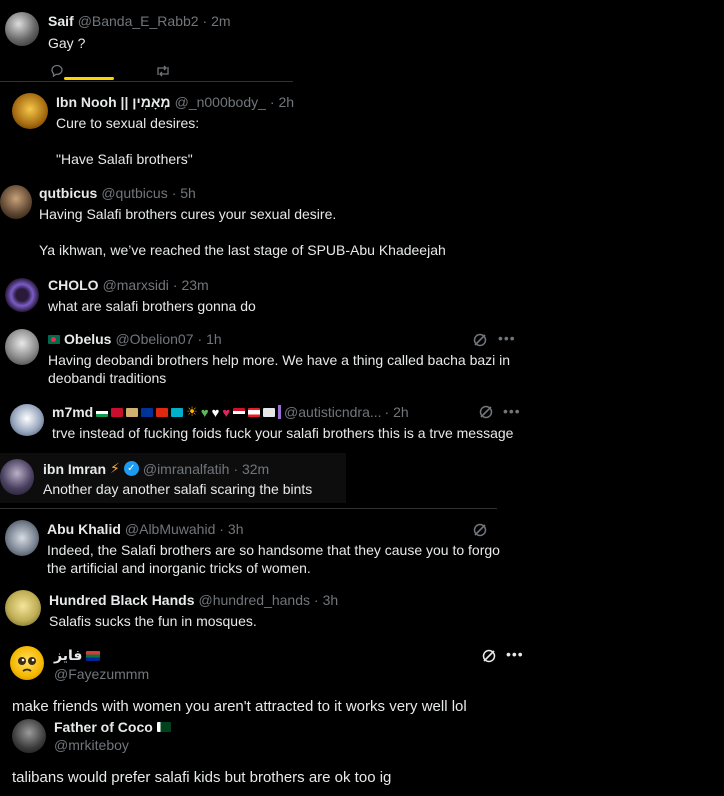 This screenshot has height=796, width=724. Describe the element at coordinates (91, 745) in the screenshot. I see `author-handle: @mrkiteboy` at that location.